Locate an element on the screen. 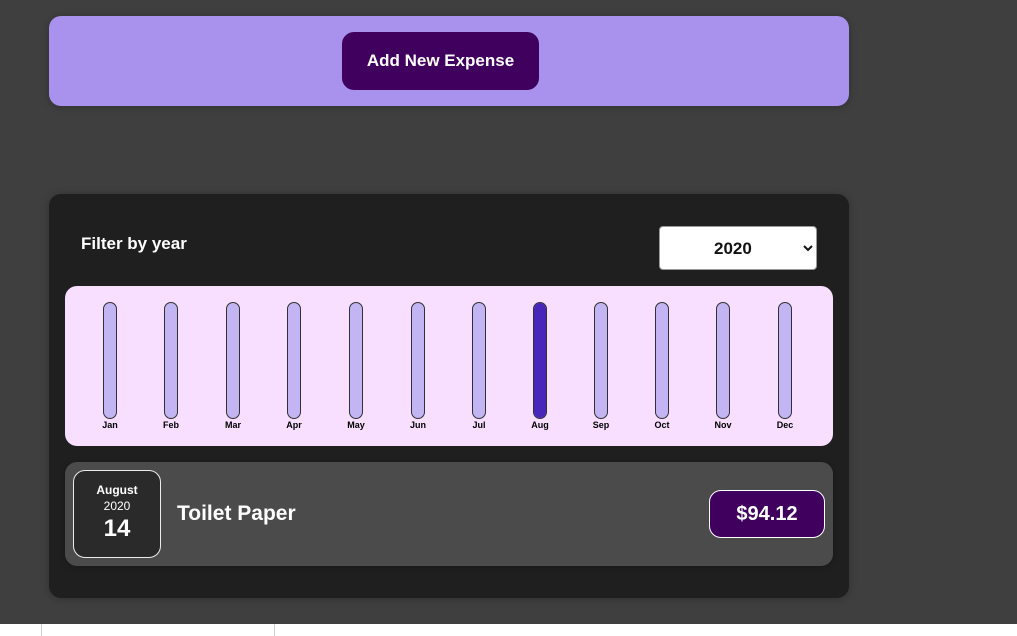 The image size is (1017, 636). chart-bar-jul: Jul is located at coordinates (479, 370).